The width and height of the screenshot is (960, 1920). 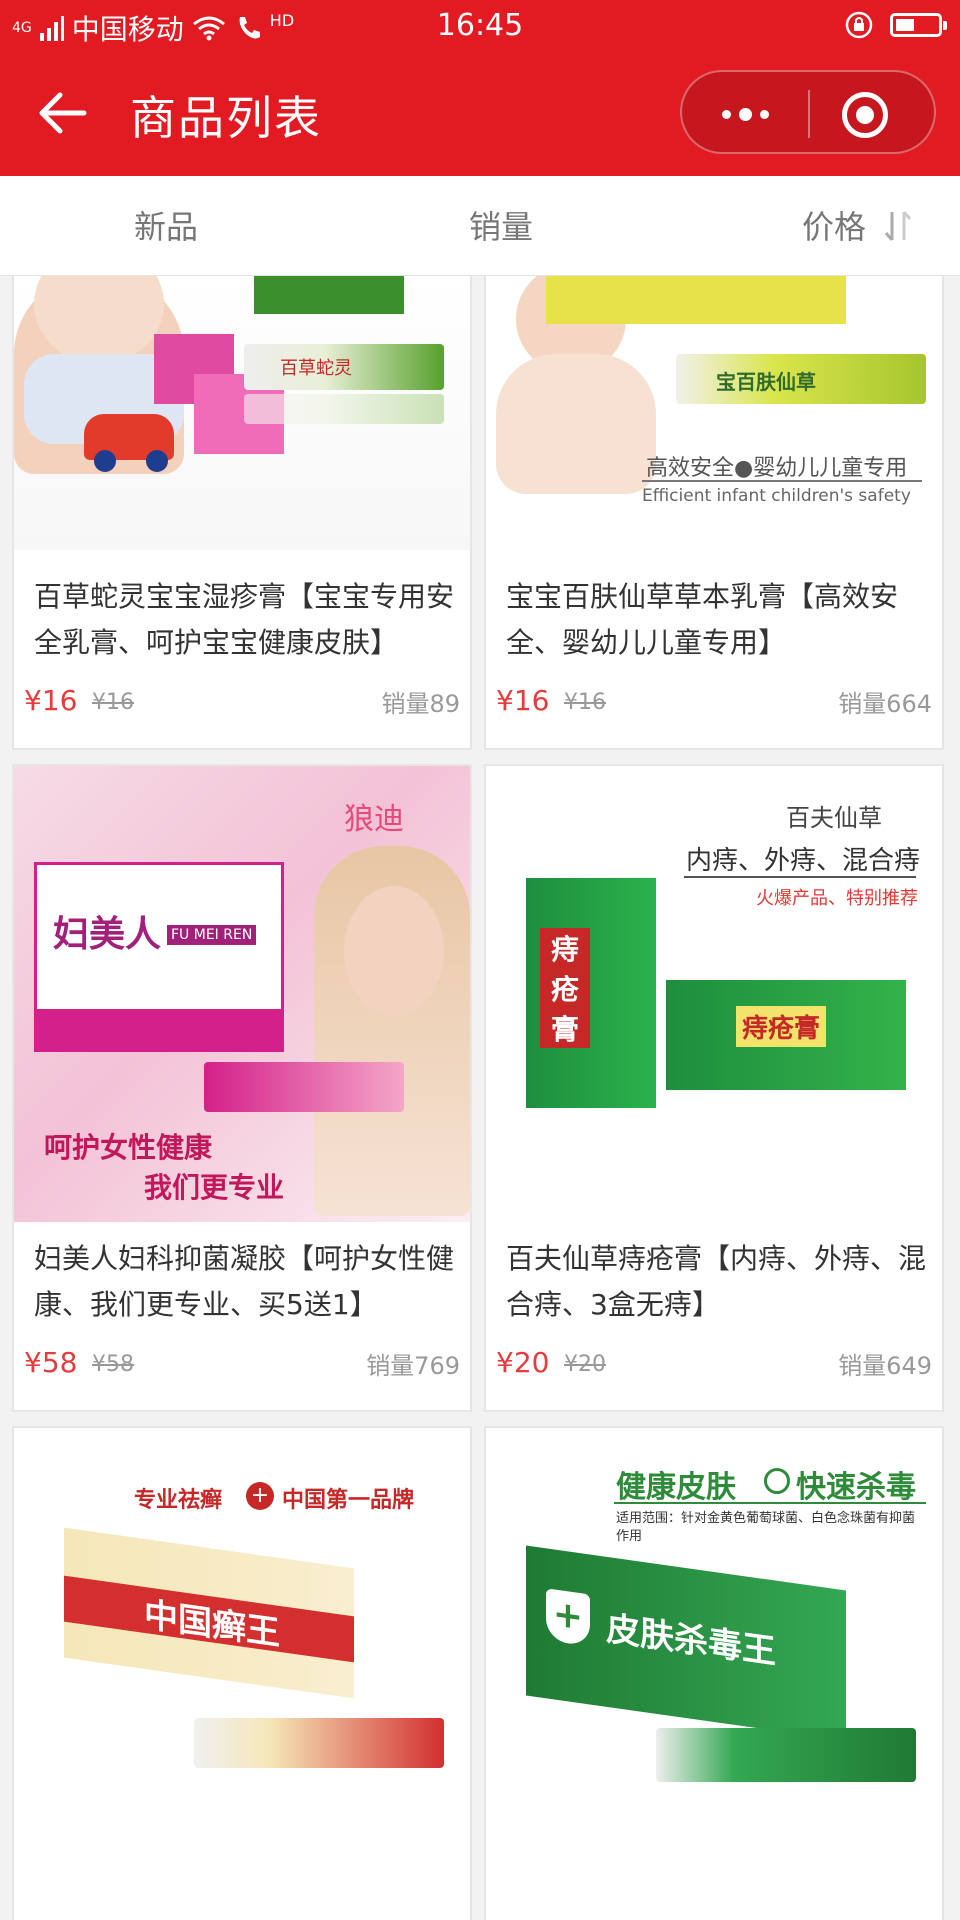 I want to click on status-time: 16:45, so click(x=480, y=25).